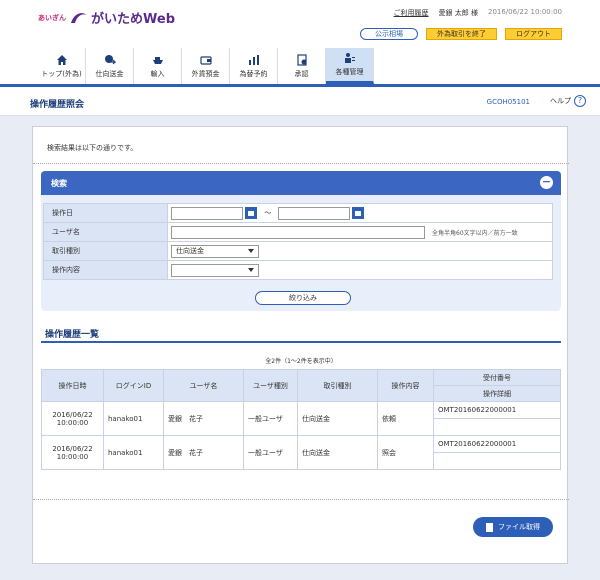 The height and width of the screenshot is (580, 600). I want to click on search-header: 検索 −, so click(301, 183).